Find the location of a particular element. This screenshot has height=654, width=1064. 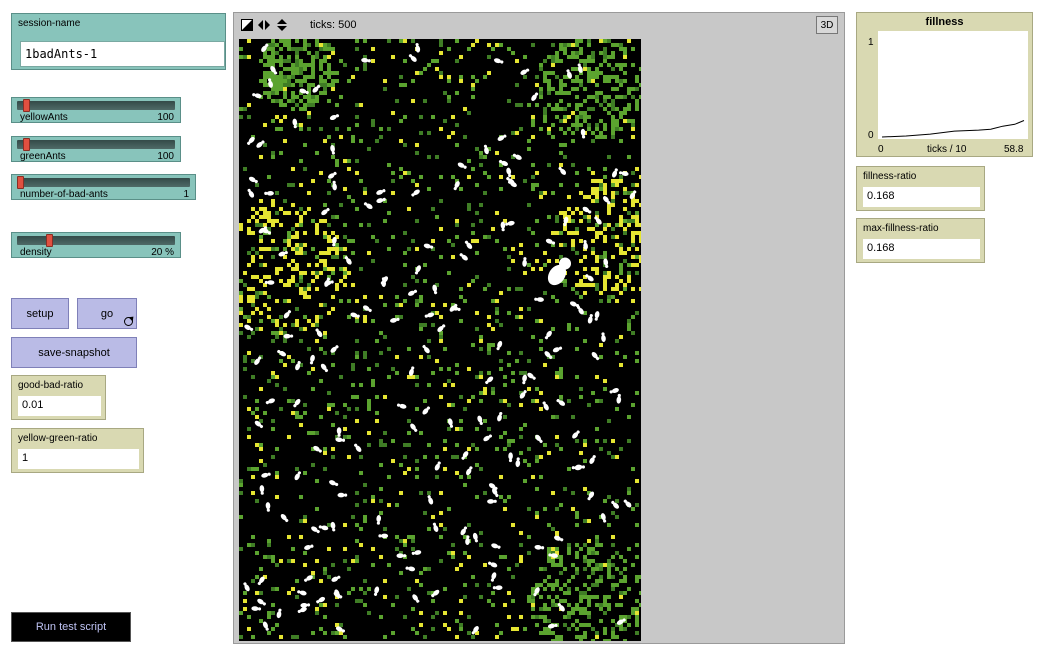

ticks-counter: ticks: 500 is located at coordinates (333, 25).